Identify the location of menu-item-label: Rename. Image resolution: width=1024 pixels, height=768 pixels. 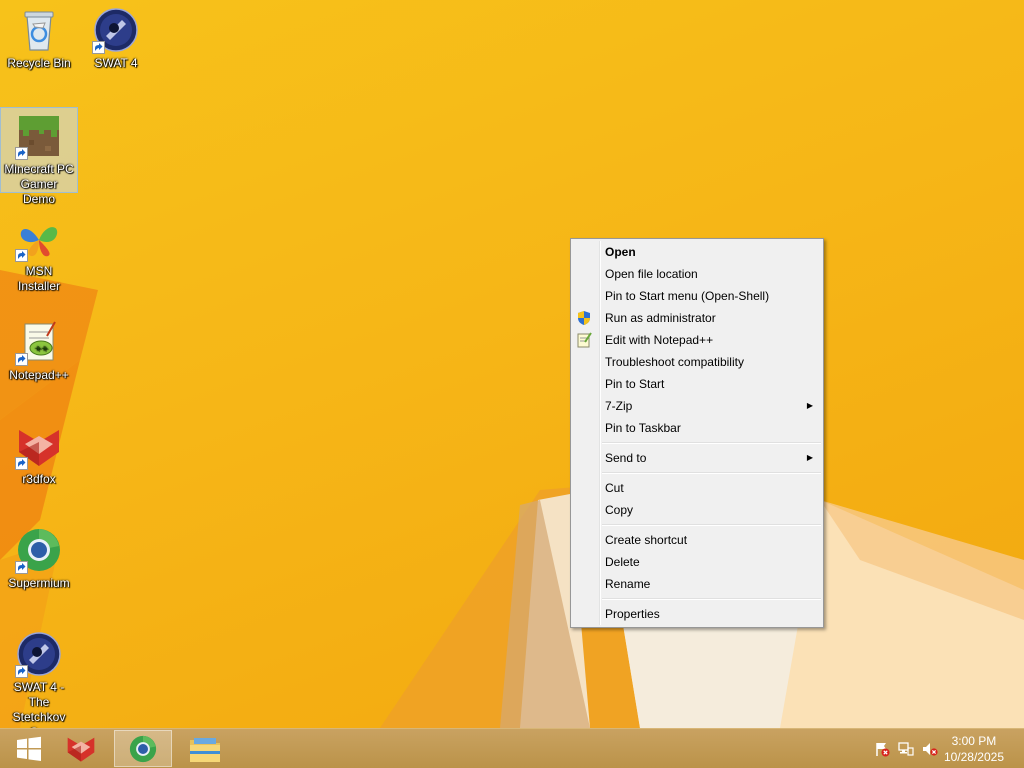
(628, 584).